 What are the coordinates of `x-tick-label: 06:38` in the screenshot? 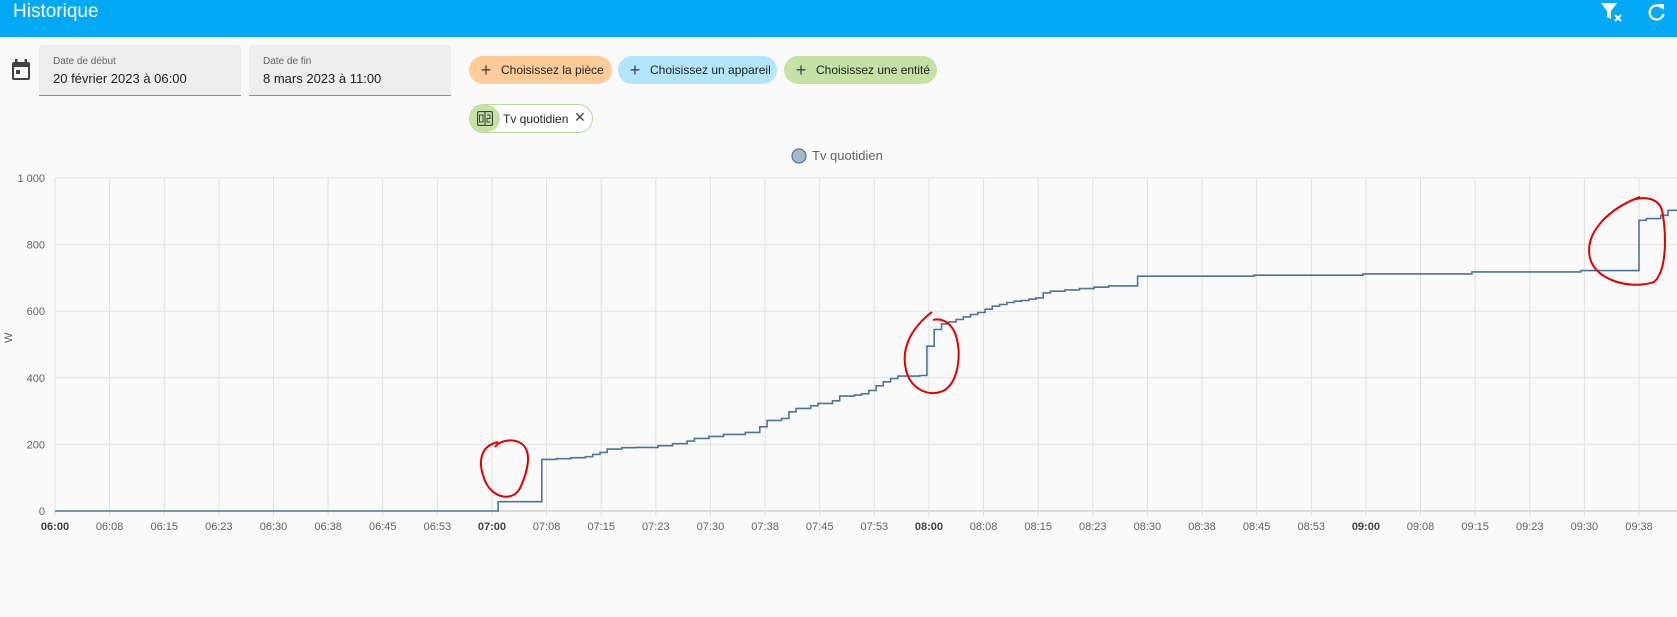 It's located at (328, 527).